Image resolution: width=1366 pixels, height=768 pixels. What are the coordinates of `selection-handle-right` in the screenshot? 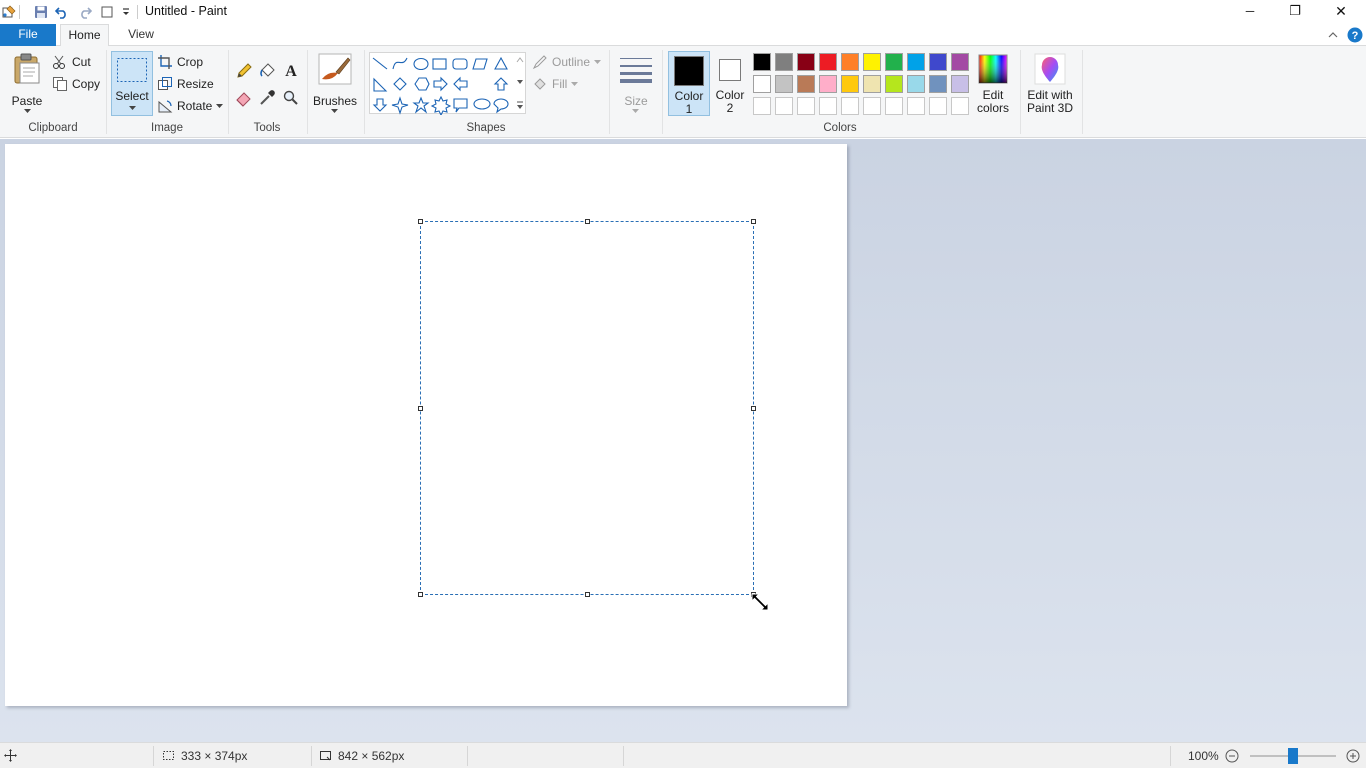 It's located at (753, 408).